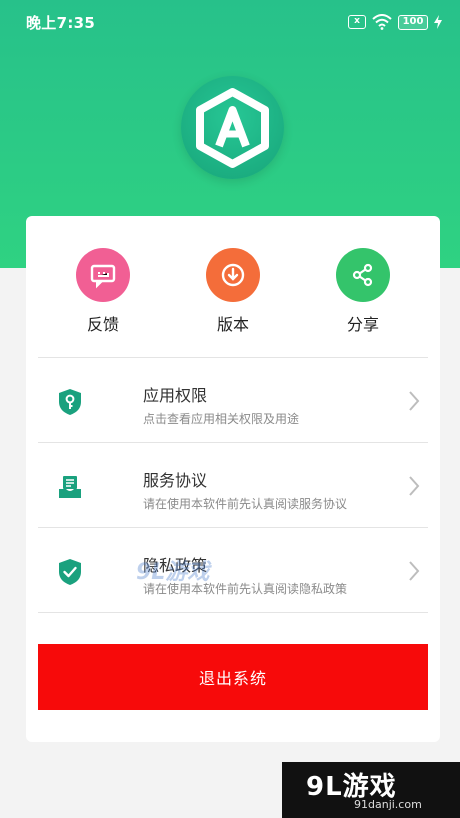  I want to click on watermark-url: 91danji.com, so click(388, 804).